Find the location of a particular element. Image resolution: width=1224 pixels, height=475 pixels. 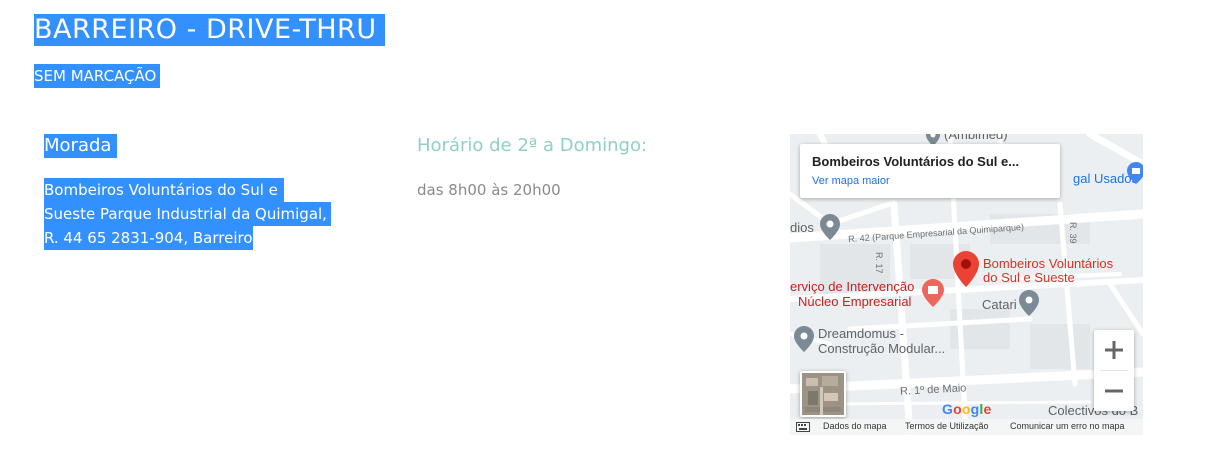

plus-icon is located at coordinates (1114, 350).